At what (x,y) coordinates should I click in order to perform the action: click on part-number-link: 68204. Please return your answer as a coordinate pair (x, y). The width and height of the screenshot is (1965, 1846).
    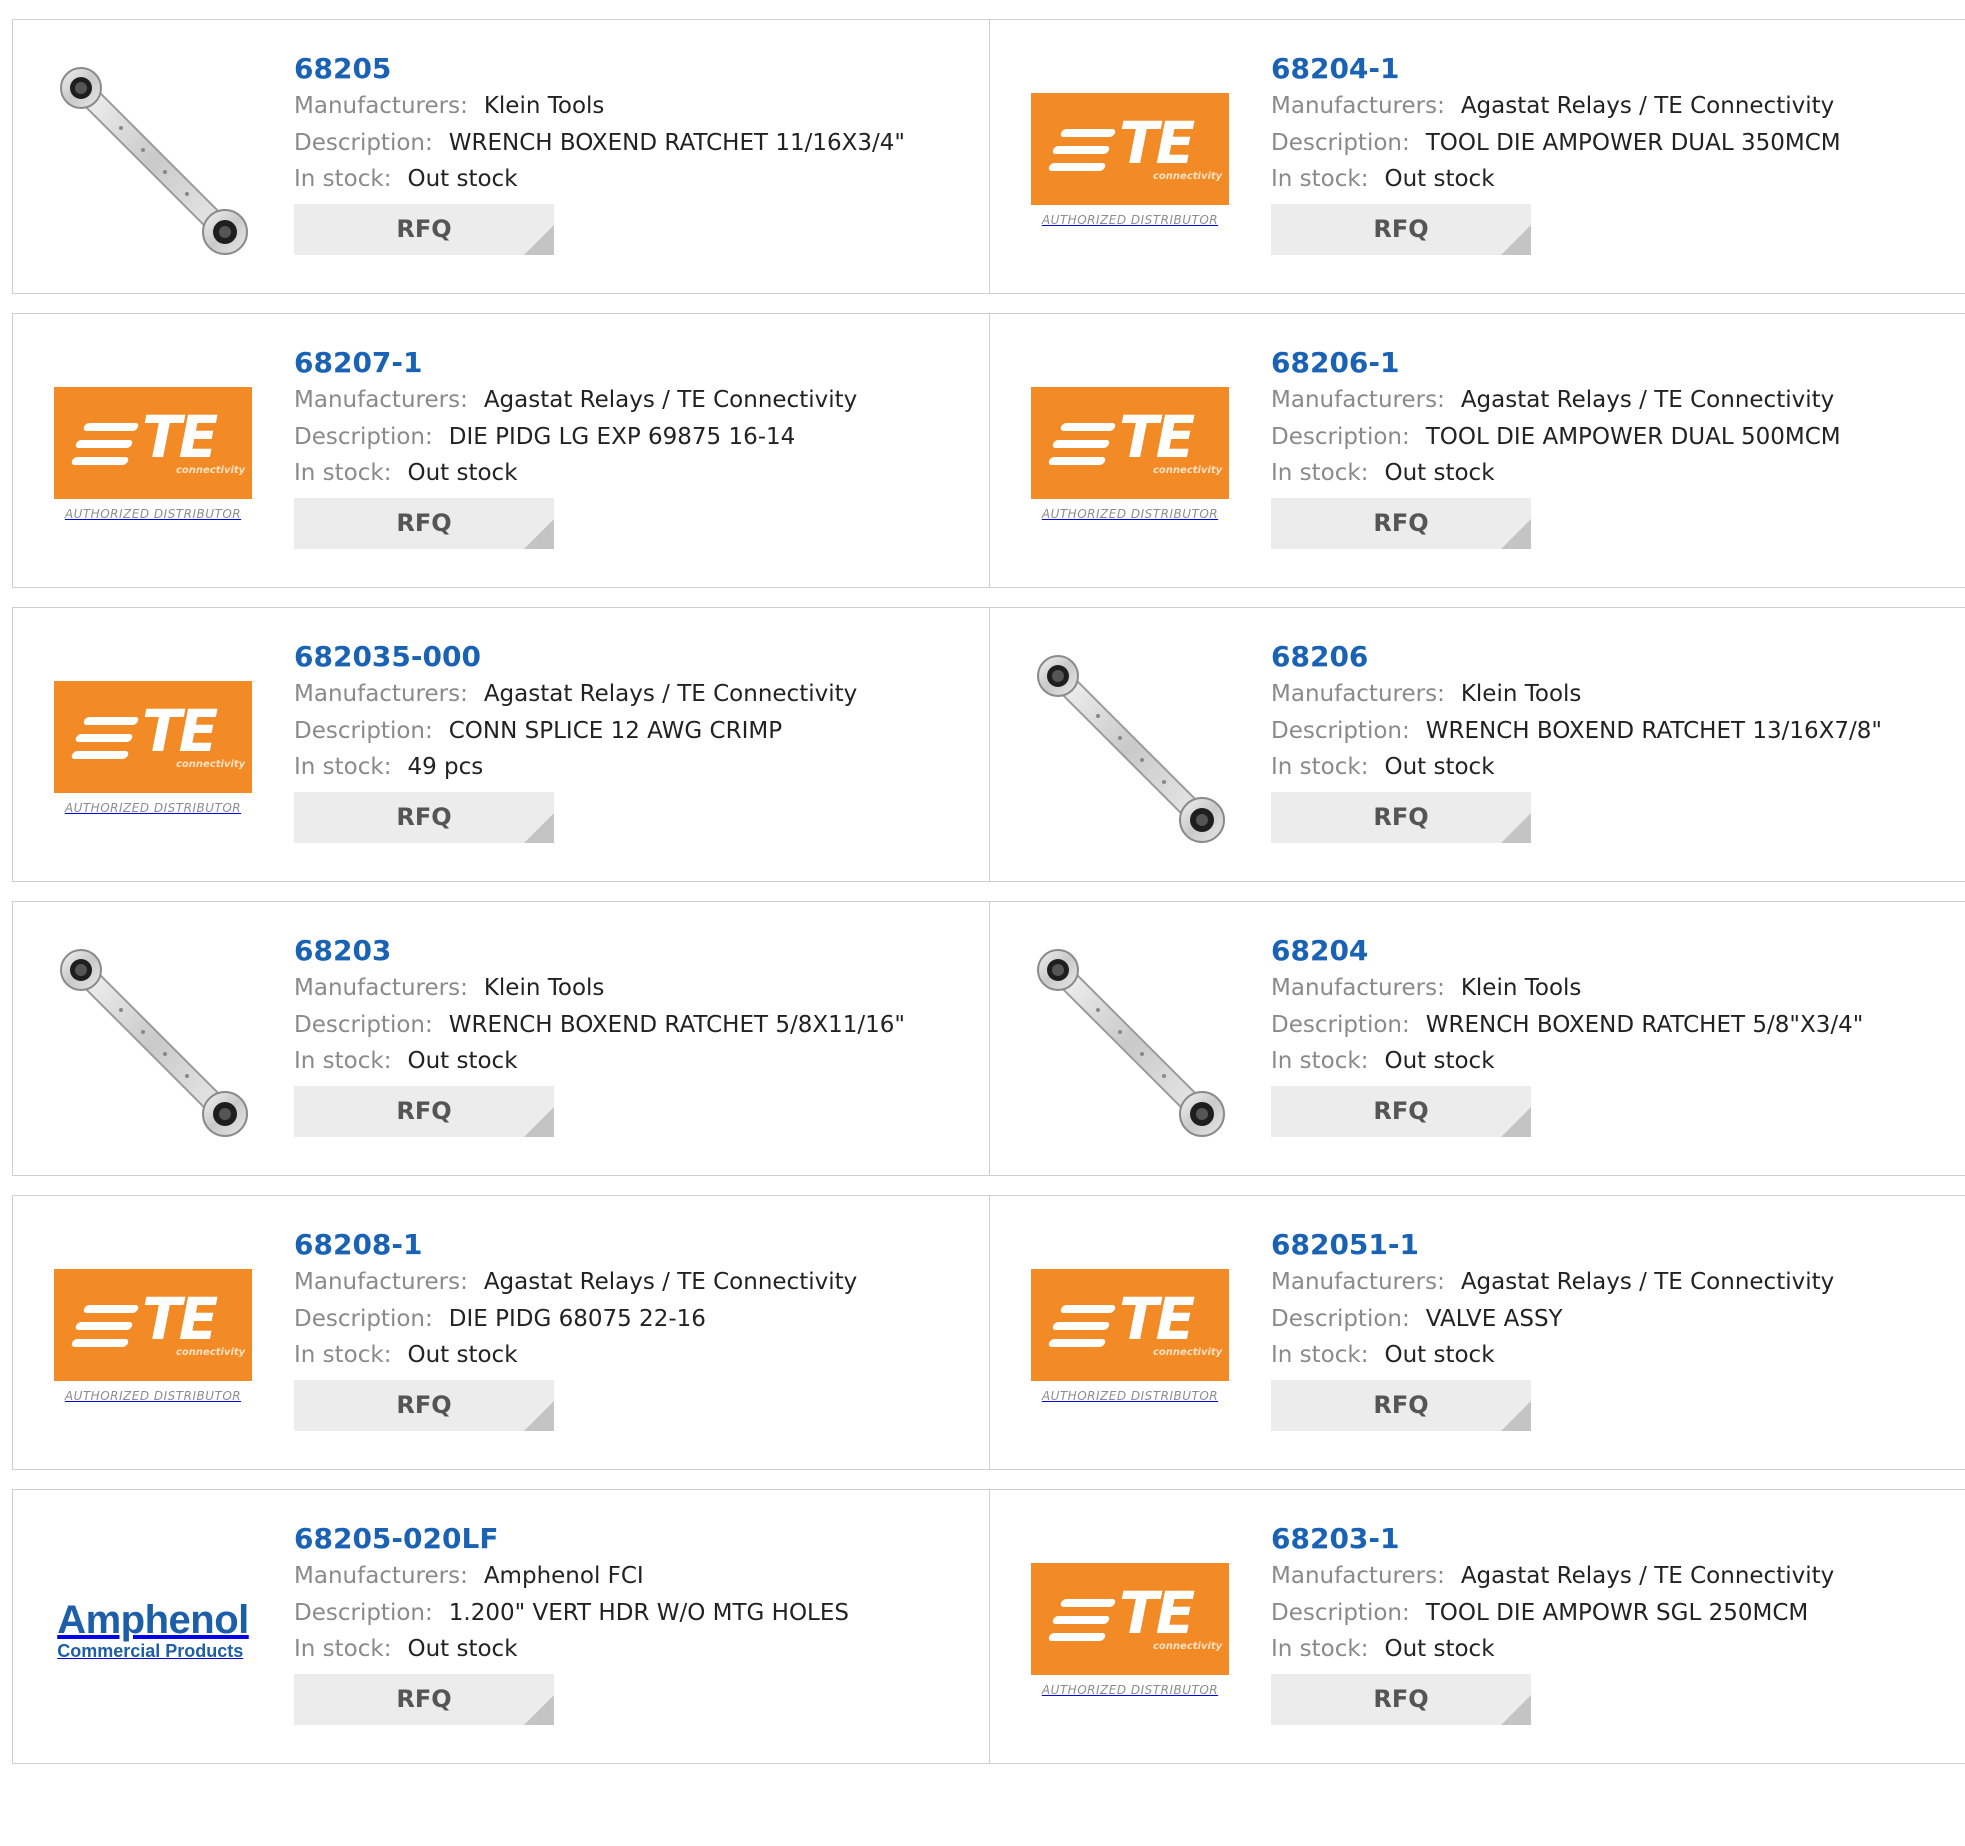
    Looking at the image, I should click on (1567, 951).